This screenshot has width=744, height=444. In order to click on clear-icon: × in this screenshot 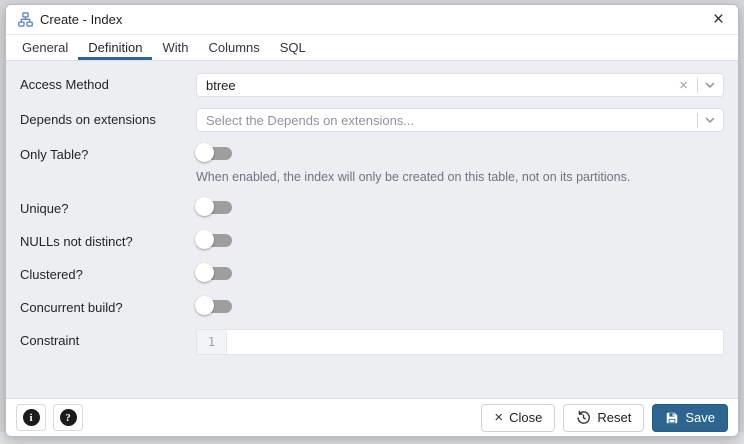, I will do `click(683, 85)`.